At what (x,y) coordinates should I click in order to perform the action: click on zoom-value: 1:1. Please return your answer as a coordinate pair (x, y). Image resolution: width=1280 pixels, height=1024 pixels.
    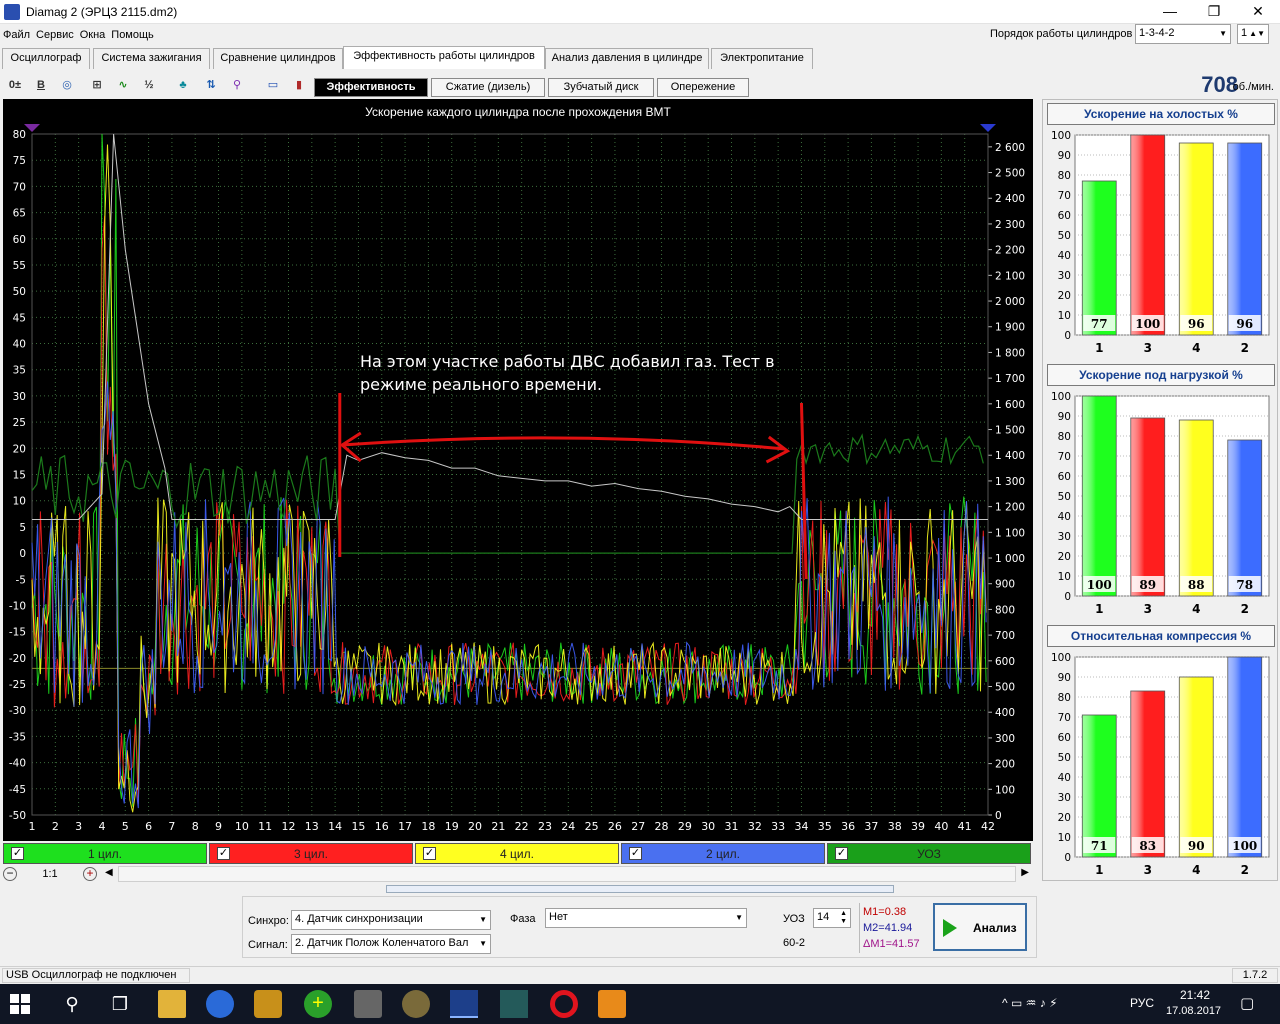
    Looking at the image, I should click on (50, 874).